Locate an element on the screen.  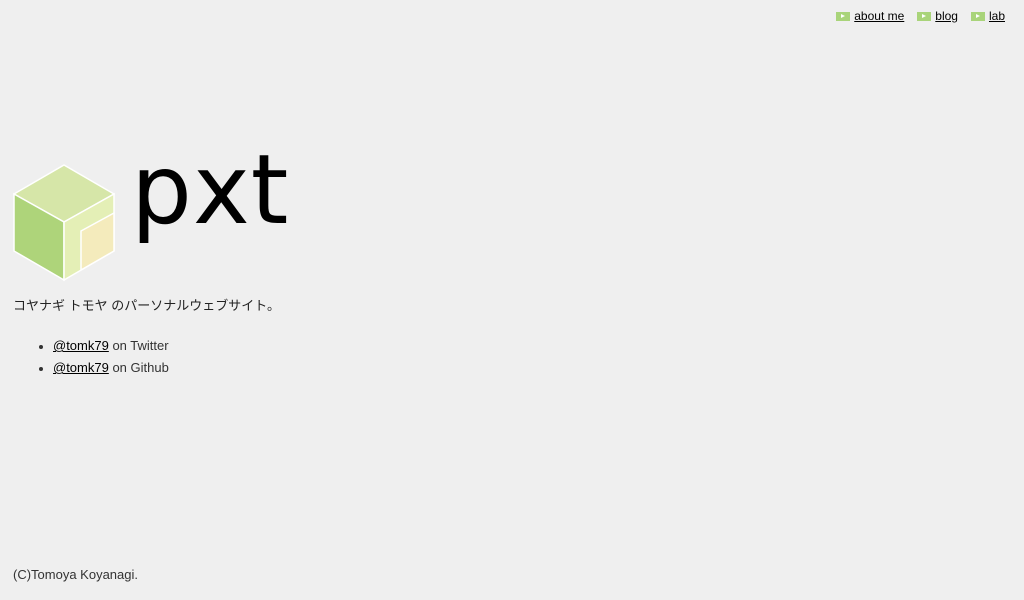
footer-copyright: (C)Tomoya Koyanagi. is located at coordinates (75, 574).